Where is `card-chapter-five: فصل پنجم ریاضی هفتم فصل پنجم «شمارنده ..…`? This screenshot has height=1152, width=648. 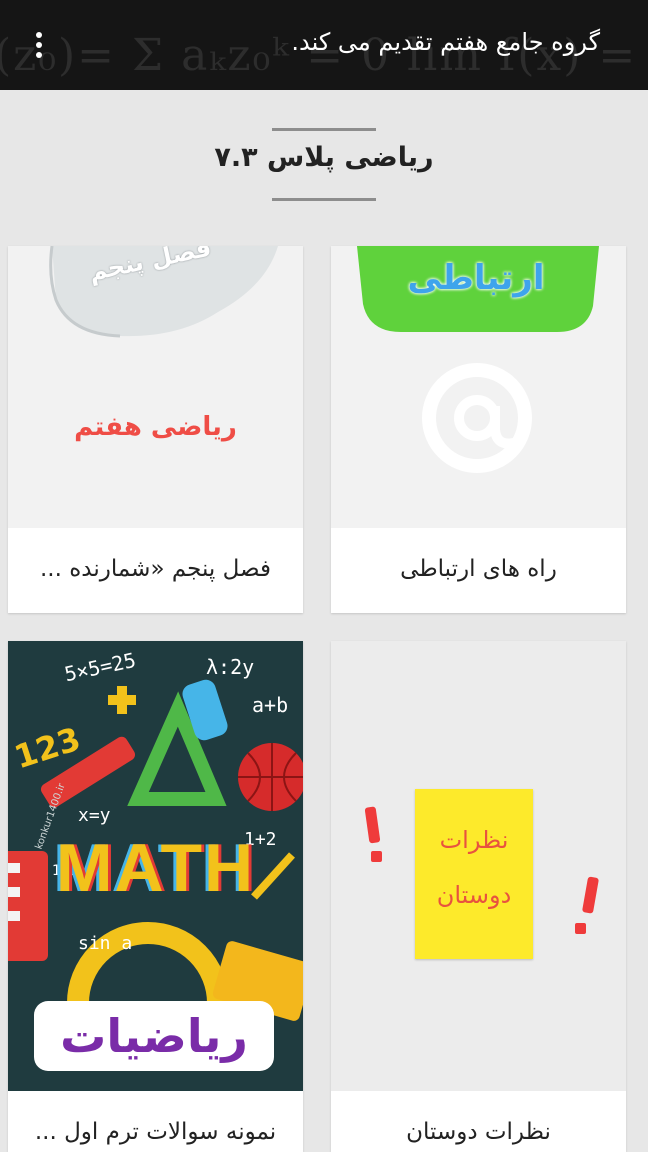
card-chapter-five: فصل پنجم ریاضی هفتم فصل پنجم «شمارنده ..… is located at coordinates (155, 429).